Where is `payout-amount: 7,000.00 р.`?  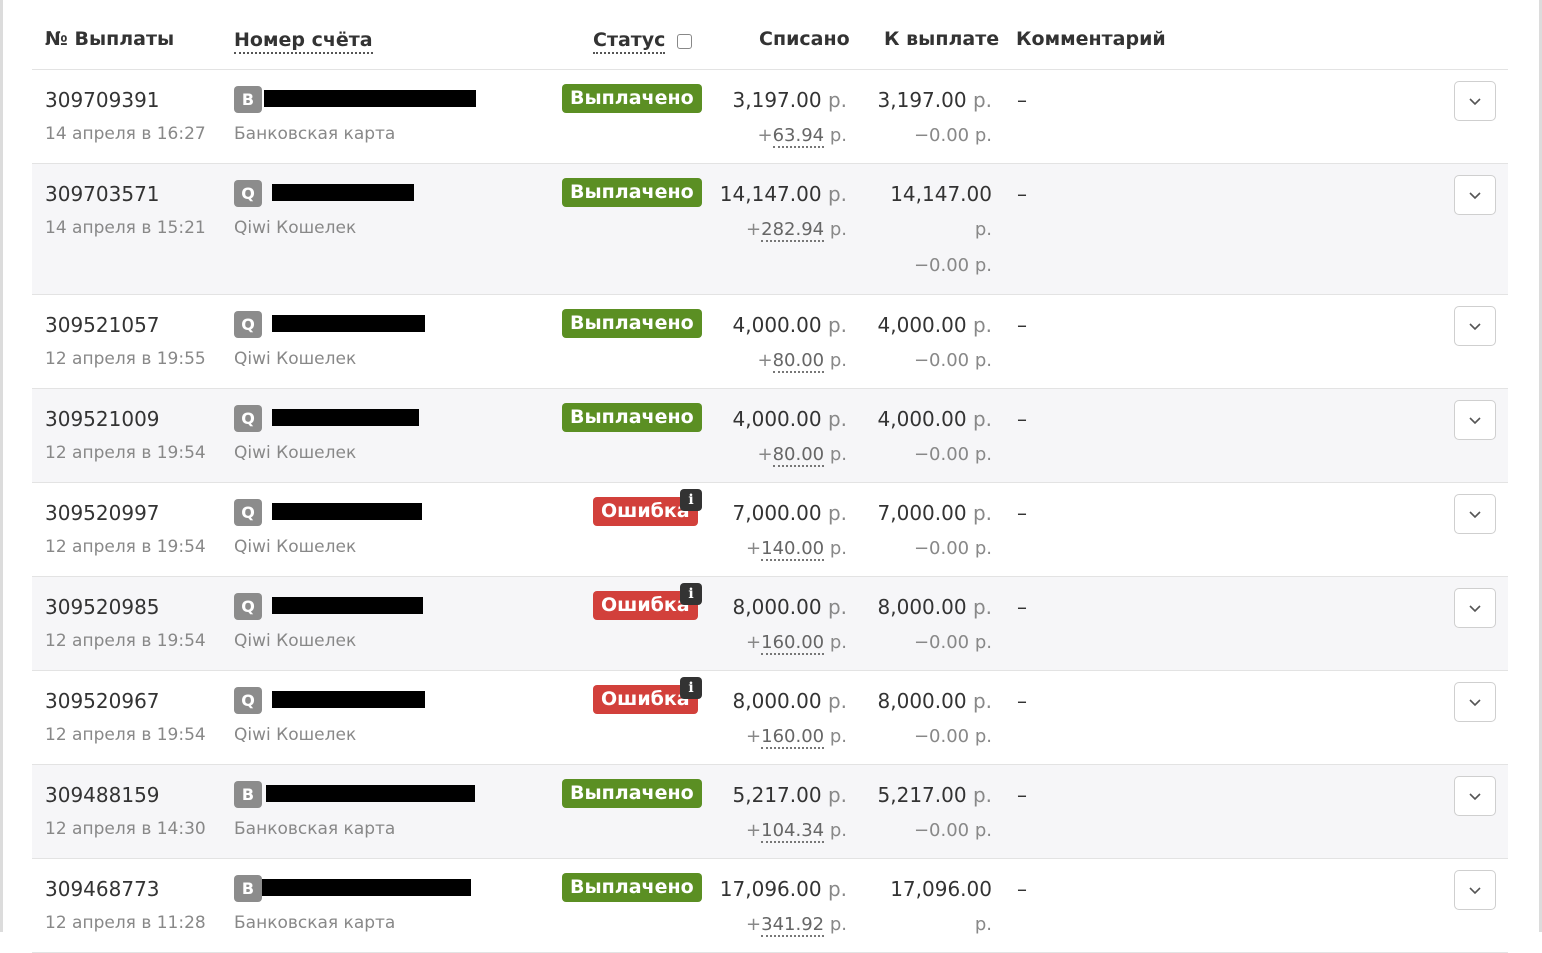 payout-amount: 7,000.00 р. is located at coordinates (934, 513).